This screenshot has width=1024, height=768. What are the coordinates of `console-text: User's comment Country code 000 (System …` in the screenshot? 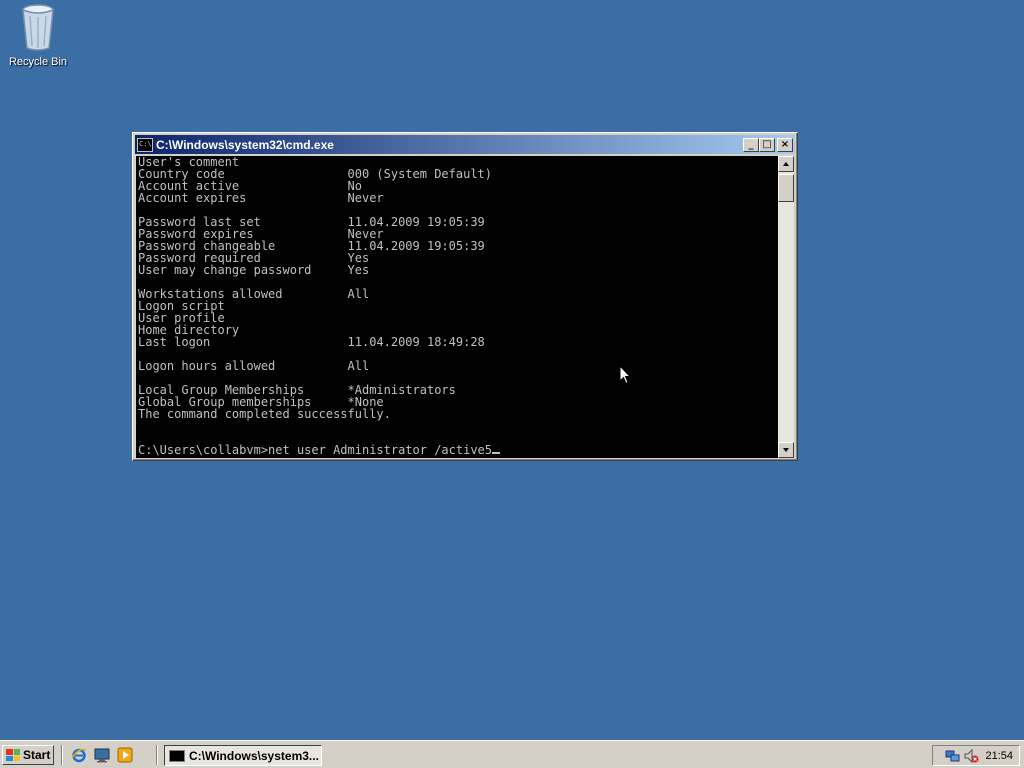 It's located at (315, 288).